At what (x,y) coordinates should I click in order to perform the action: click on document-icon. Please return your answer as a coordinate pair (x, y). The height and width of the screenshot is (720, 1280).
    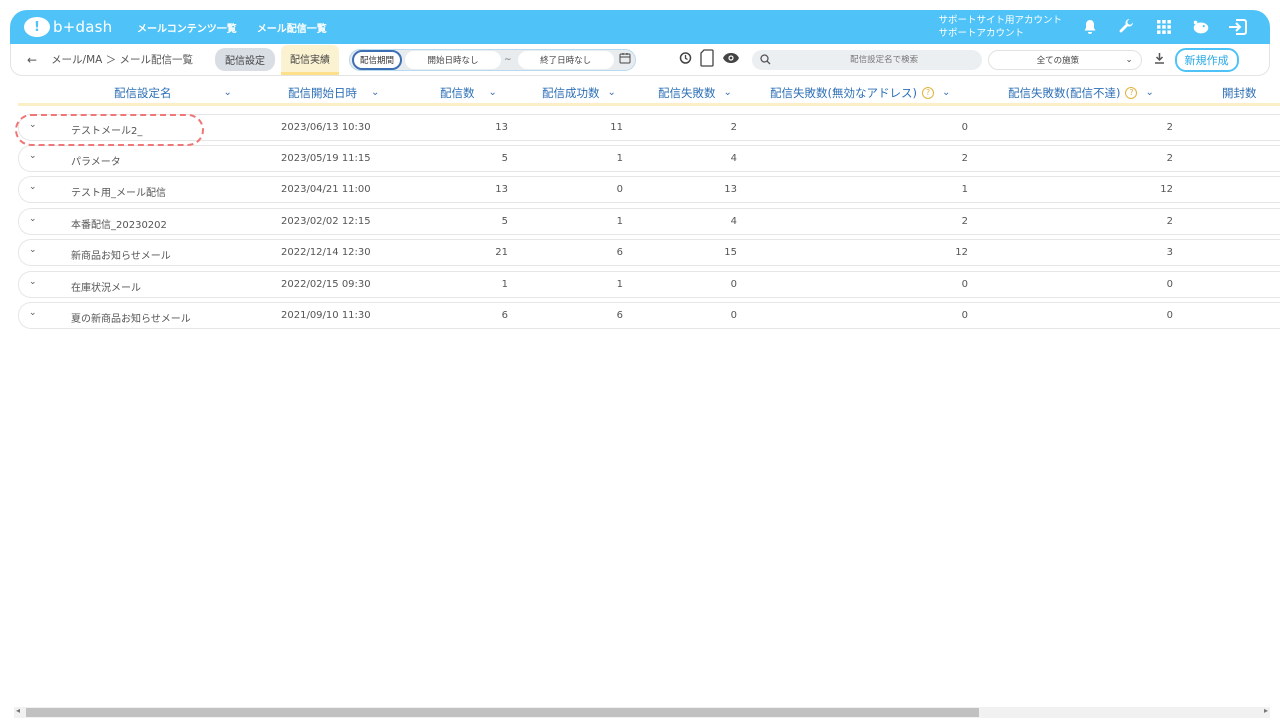
    Looking at the image, I should click on (706, 59).